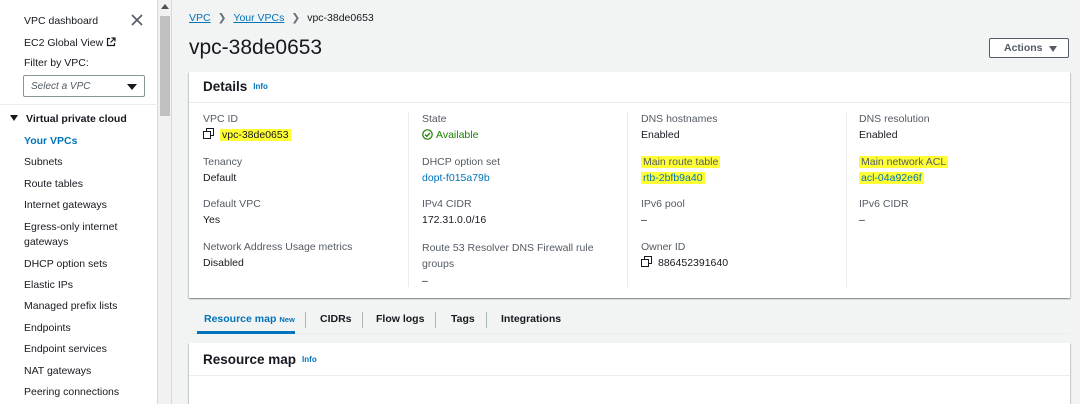  What do you see at coordinates (278, 247) in the screenshot?
I see `nau-metrics-label: Network Address Usage metrics` at bounding box center [278, 247].